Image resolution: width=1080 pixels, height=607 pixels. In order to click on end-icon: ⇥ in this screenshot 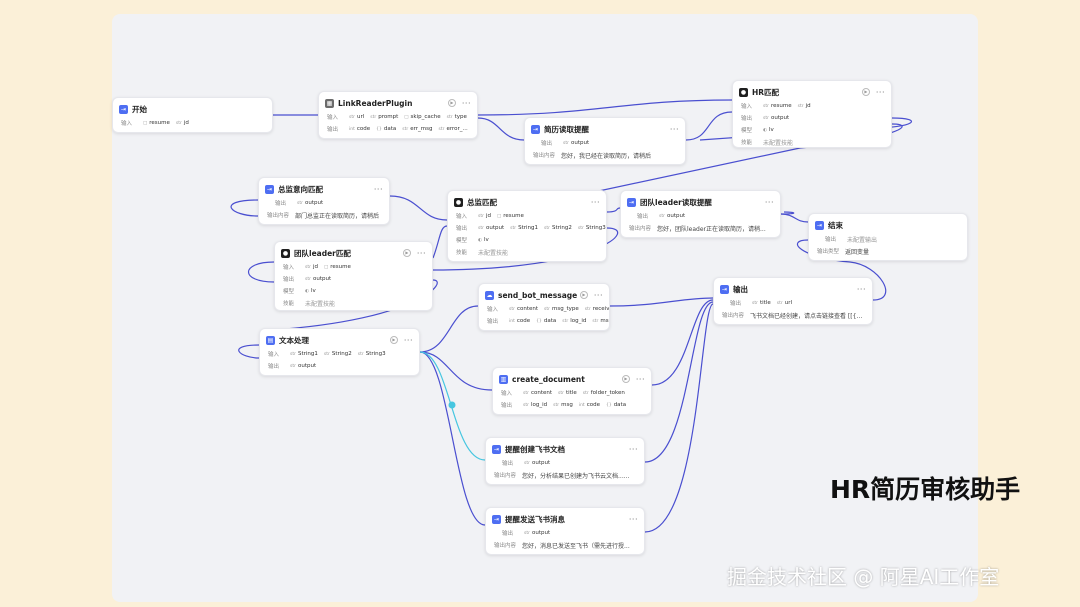, I will do `click(819, 225)`.